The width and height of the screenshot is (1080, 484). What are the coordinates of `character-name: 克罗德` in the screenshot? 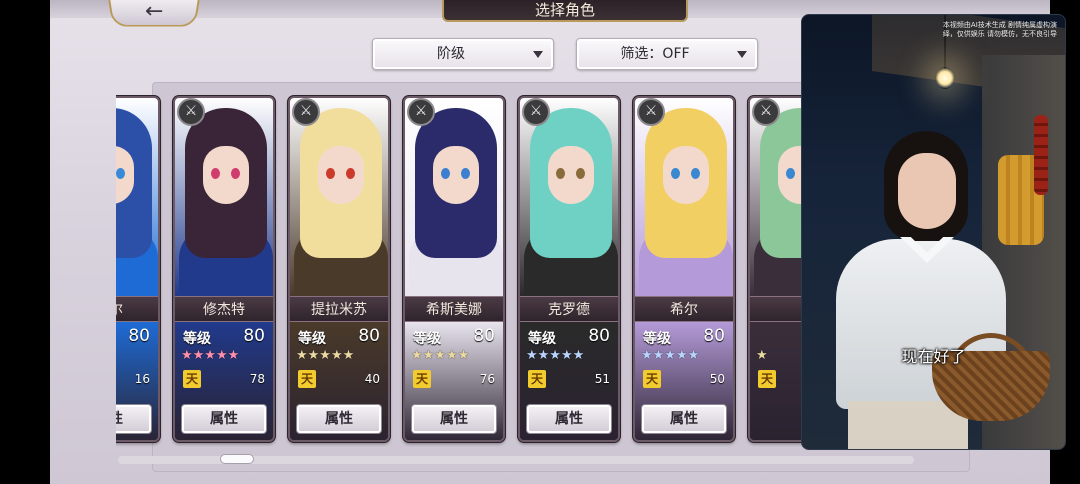 It's located at (569, 309).